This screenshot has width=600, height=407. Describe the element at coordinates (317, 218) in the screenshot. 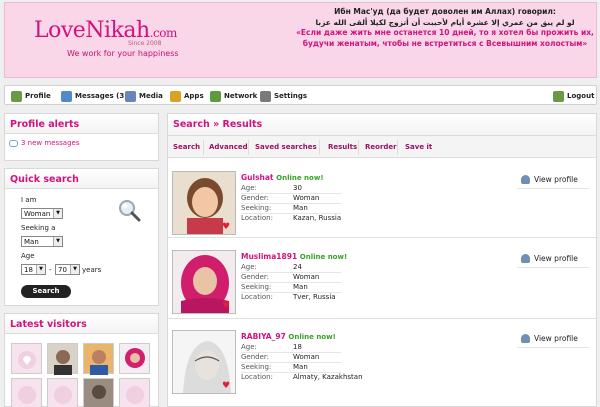

I see `profile-location: Kazan, Russia` at that location.